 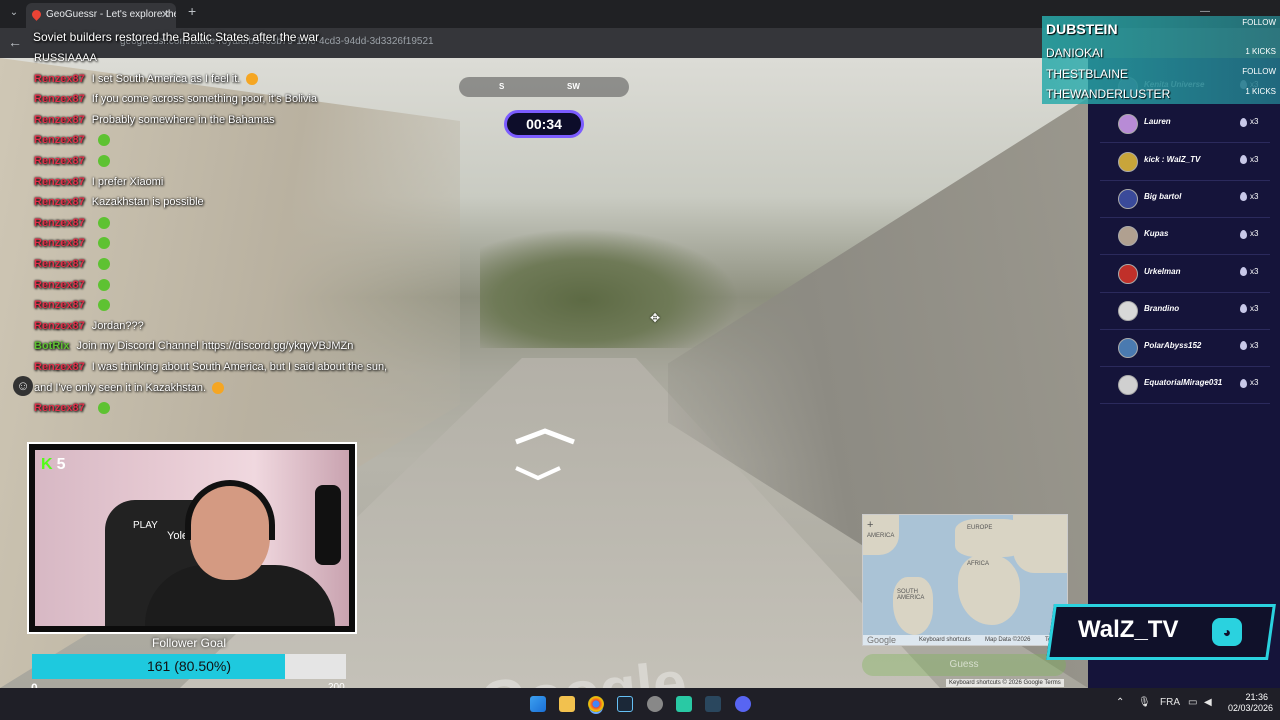 What do you see at coordinates (1208, 702) in the screenshot?
I see `volume-icon: ◀` at bounding box center [1208, 702].